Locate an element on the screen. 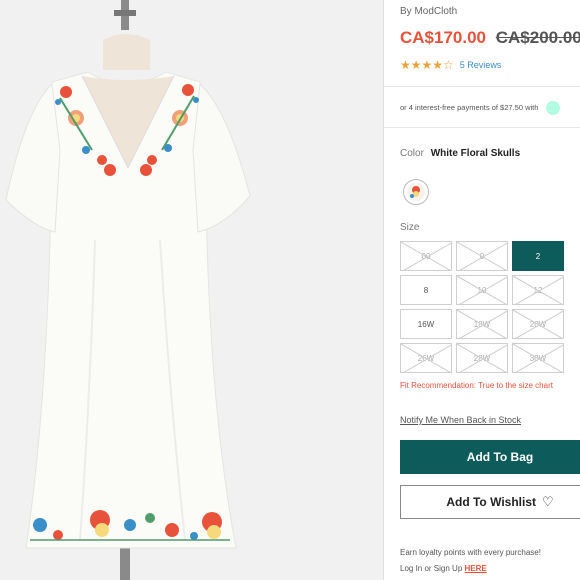 The image size is (580, 580). size-option-18w: 18W is located at coordinates (482, 324).